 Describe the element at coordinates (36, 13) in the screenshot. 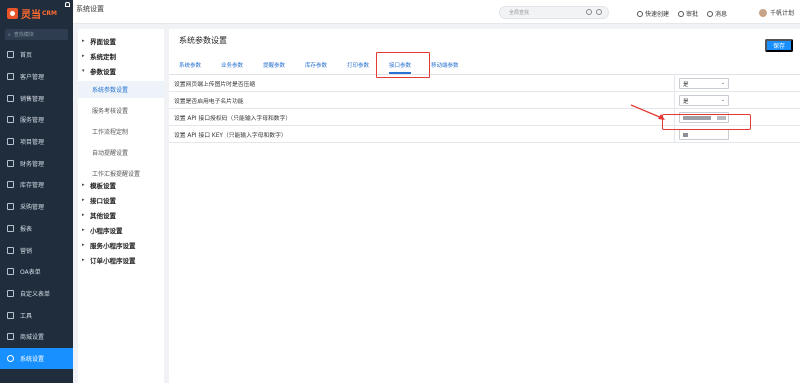

I see `logo: 灵当 CRM` at that location.